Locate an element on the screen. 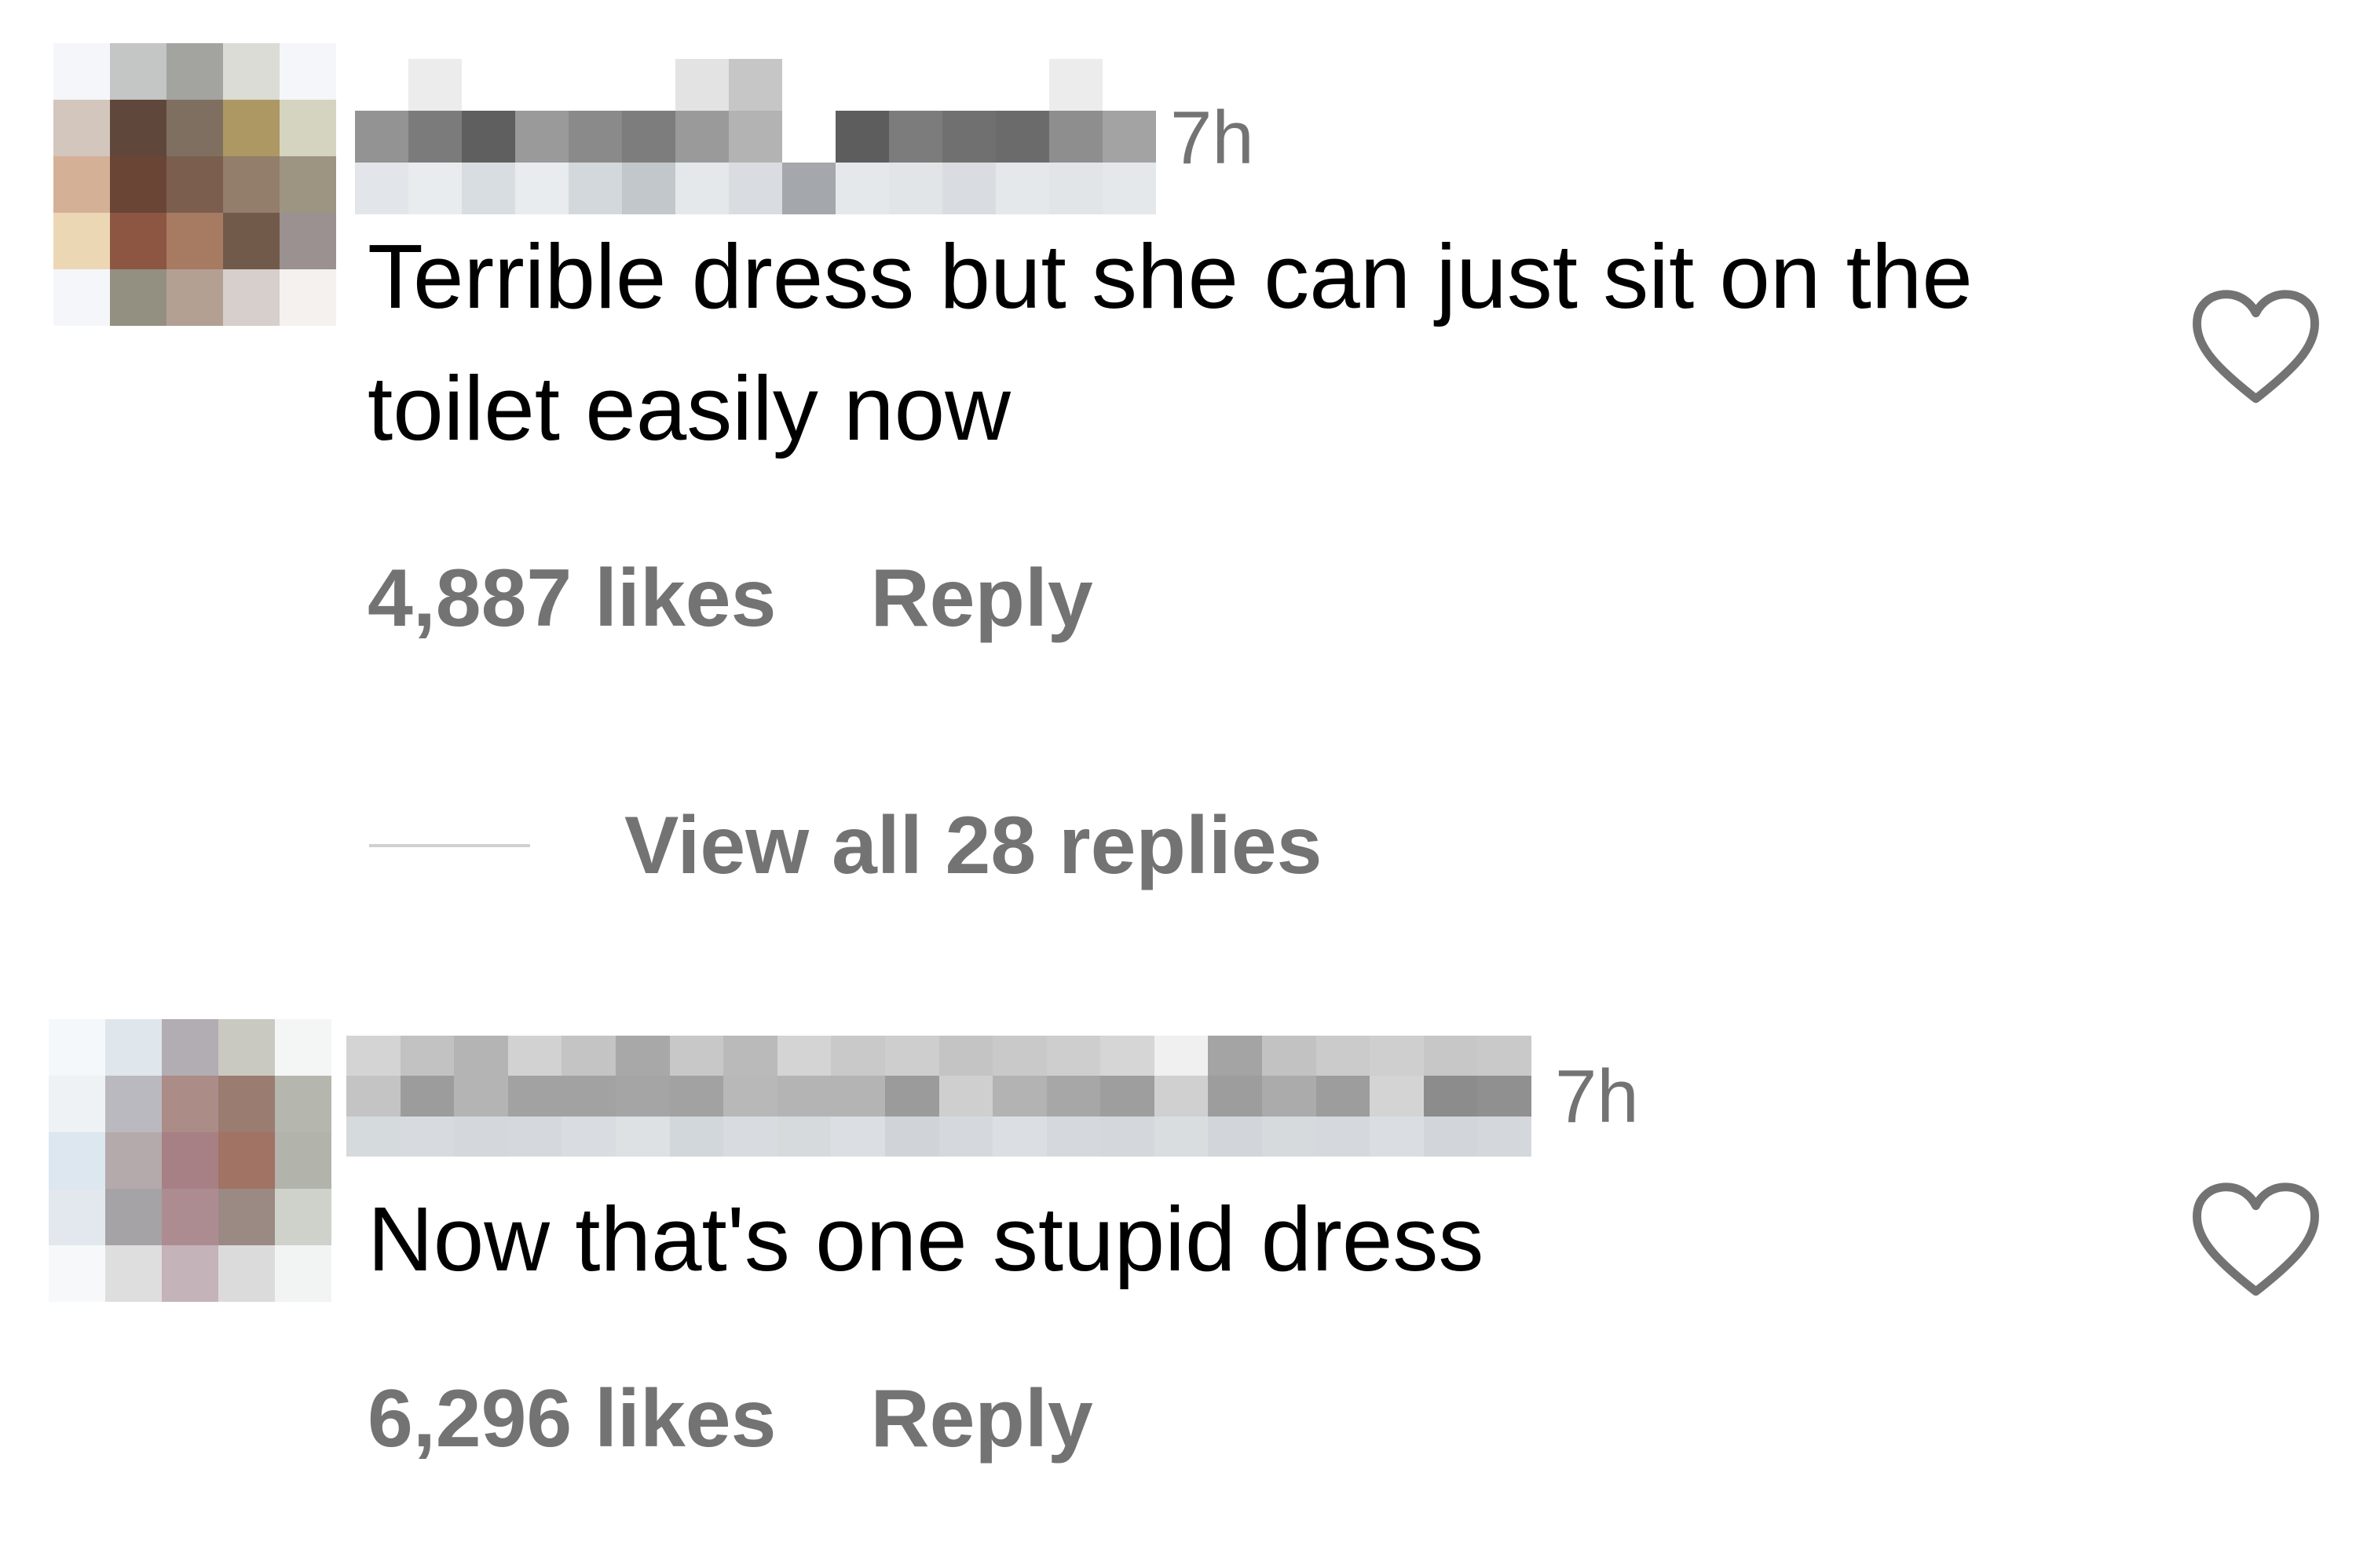  likes-count: 4,887 likes is located at coordinates (572, 598).